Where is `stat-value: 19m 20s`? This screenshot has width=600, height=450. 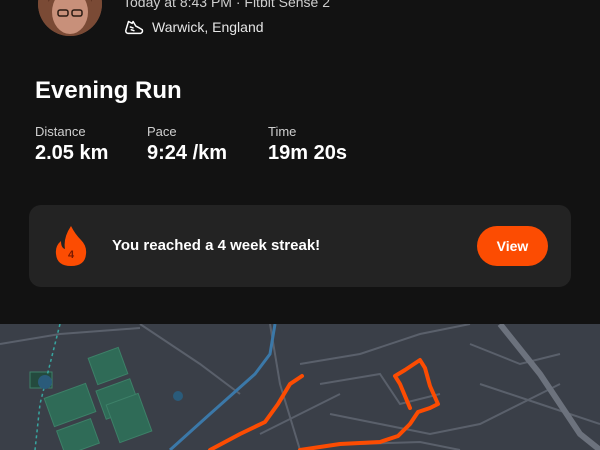 stat-value: 19m 20s is located at coordinates (307, 153).